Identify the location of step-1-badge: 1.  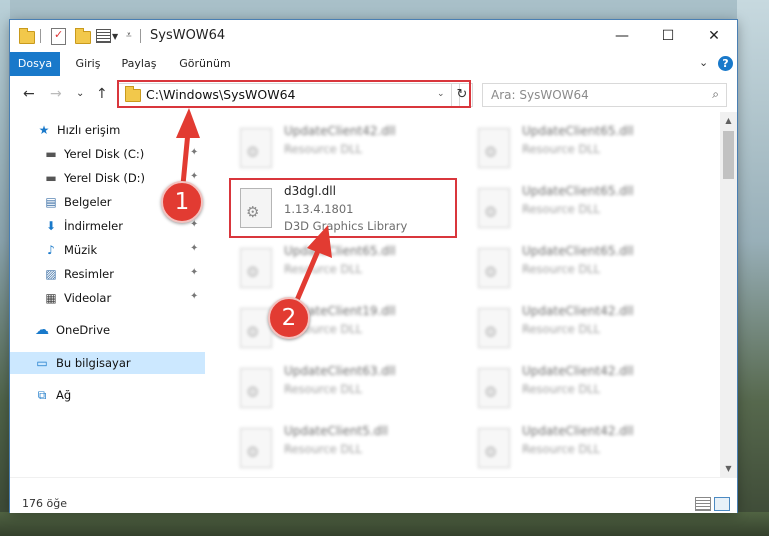
(182, 202).